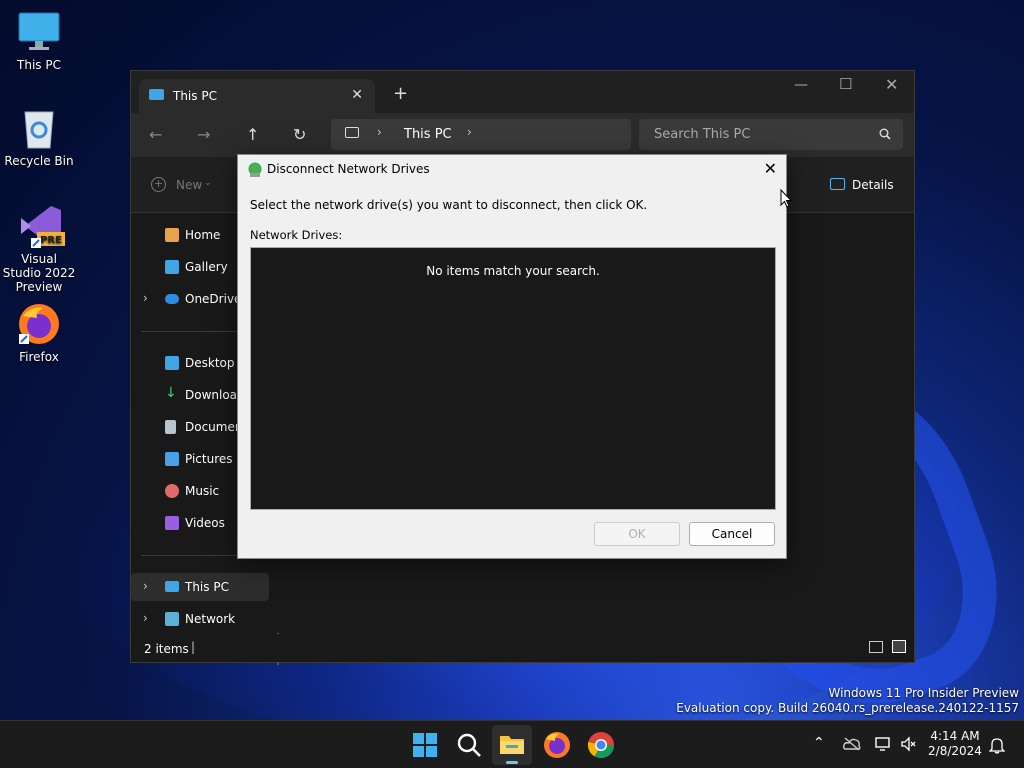 The height and width of the screenshot is (768, 1024). I want to click on new-icon: +, so click(158, 184).